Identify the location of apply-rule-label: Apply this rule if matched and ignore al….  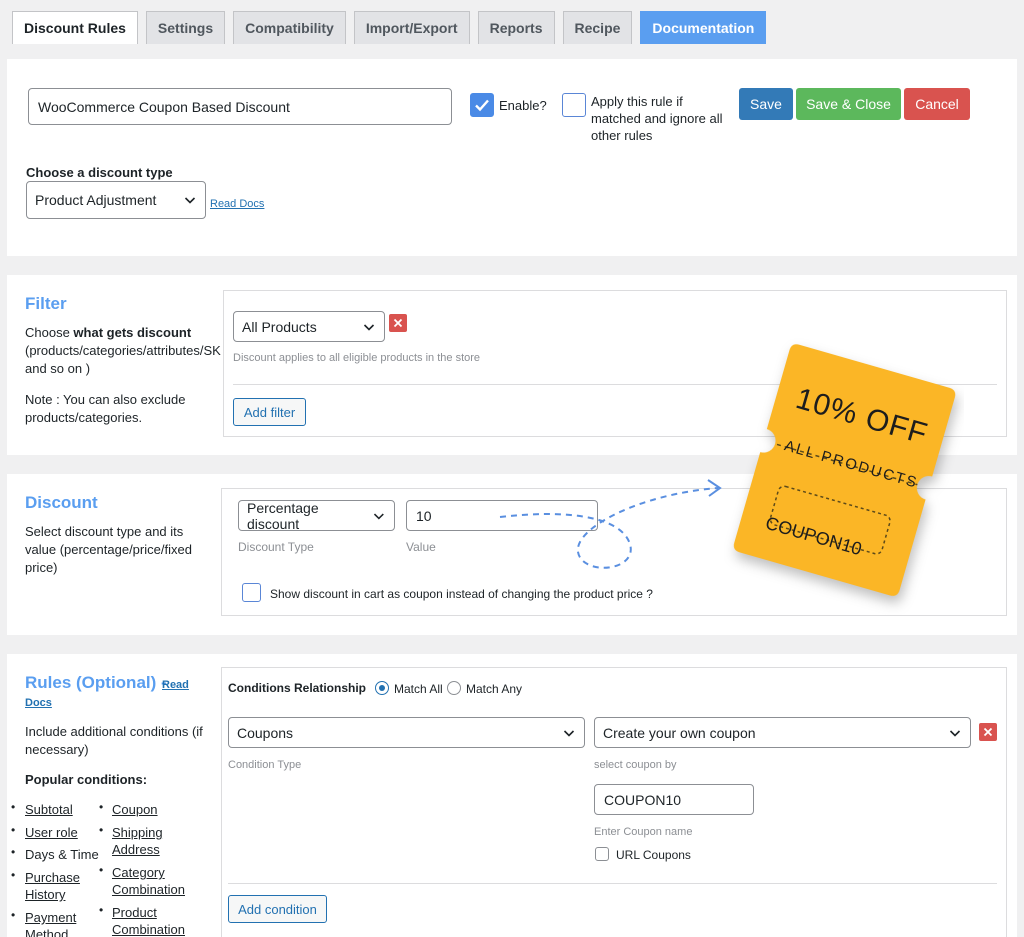
(657, 118).